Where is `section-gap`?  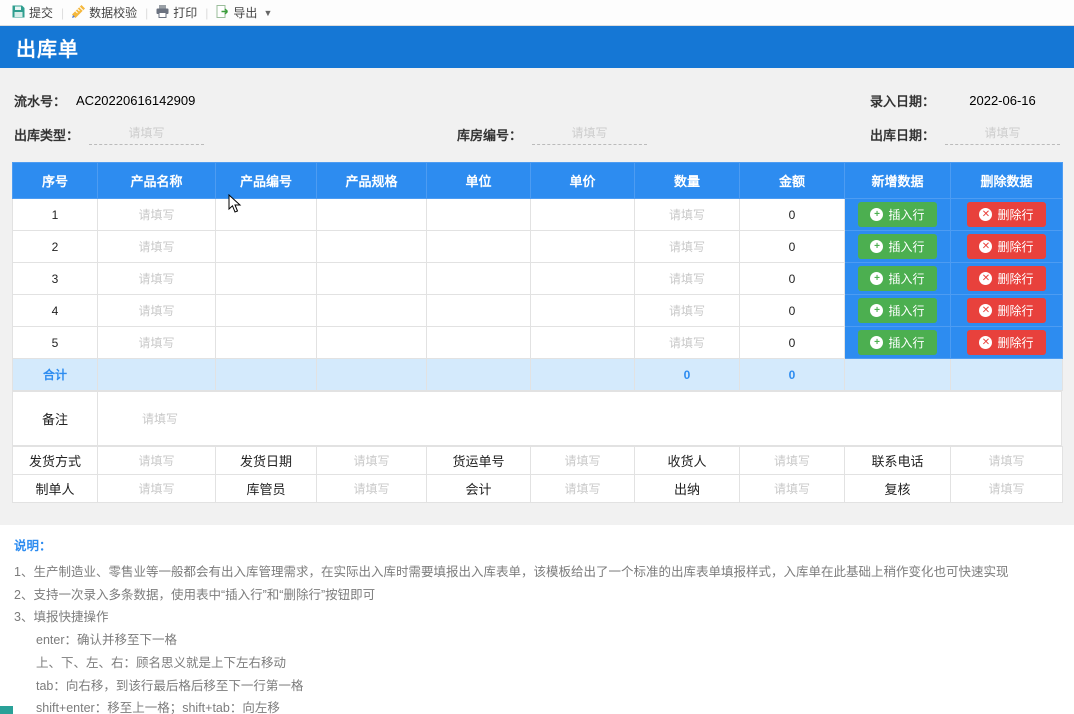
section-gap is located at coordinates (537, 514).